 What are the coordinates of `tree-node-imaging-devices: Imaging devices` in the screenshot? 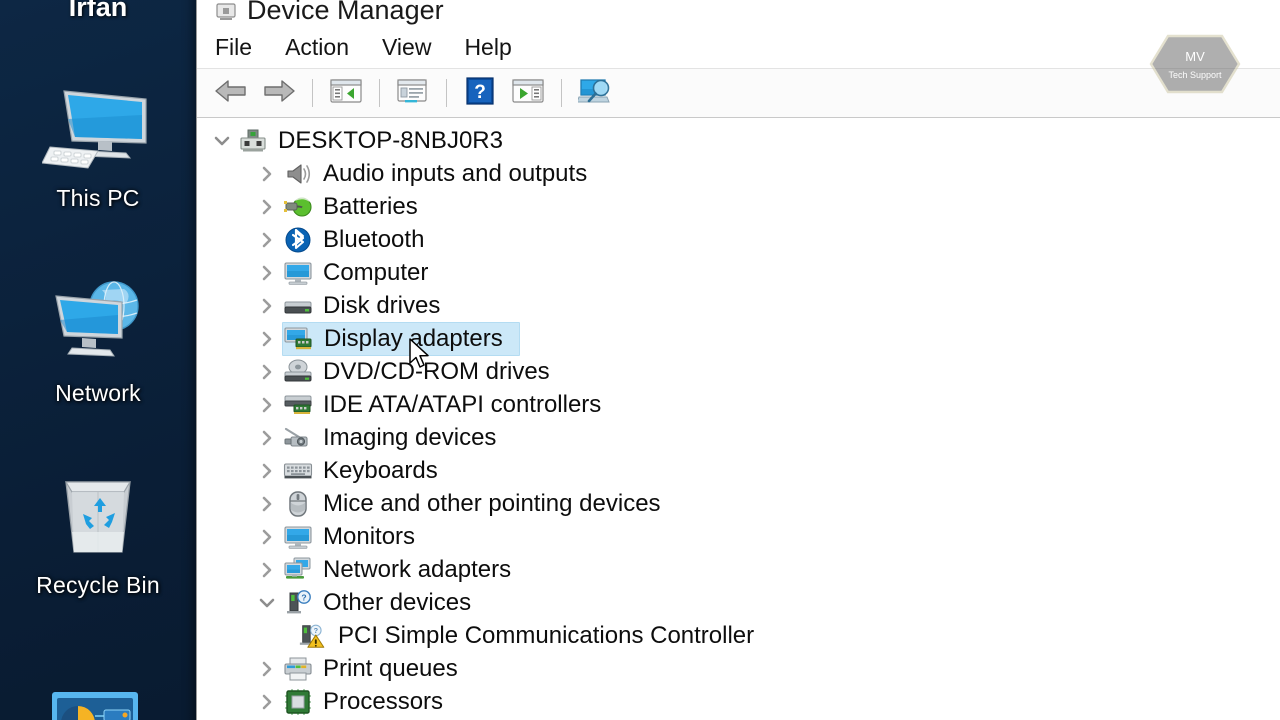 It's located at (738, 437).